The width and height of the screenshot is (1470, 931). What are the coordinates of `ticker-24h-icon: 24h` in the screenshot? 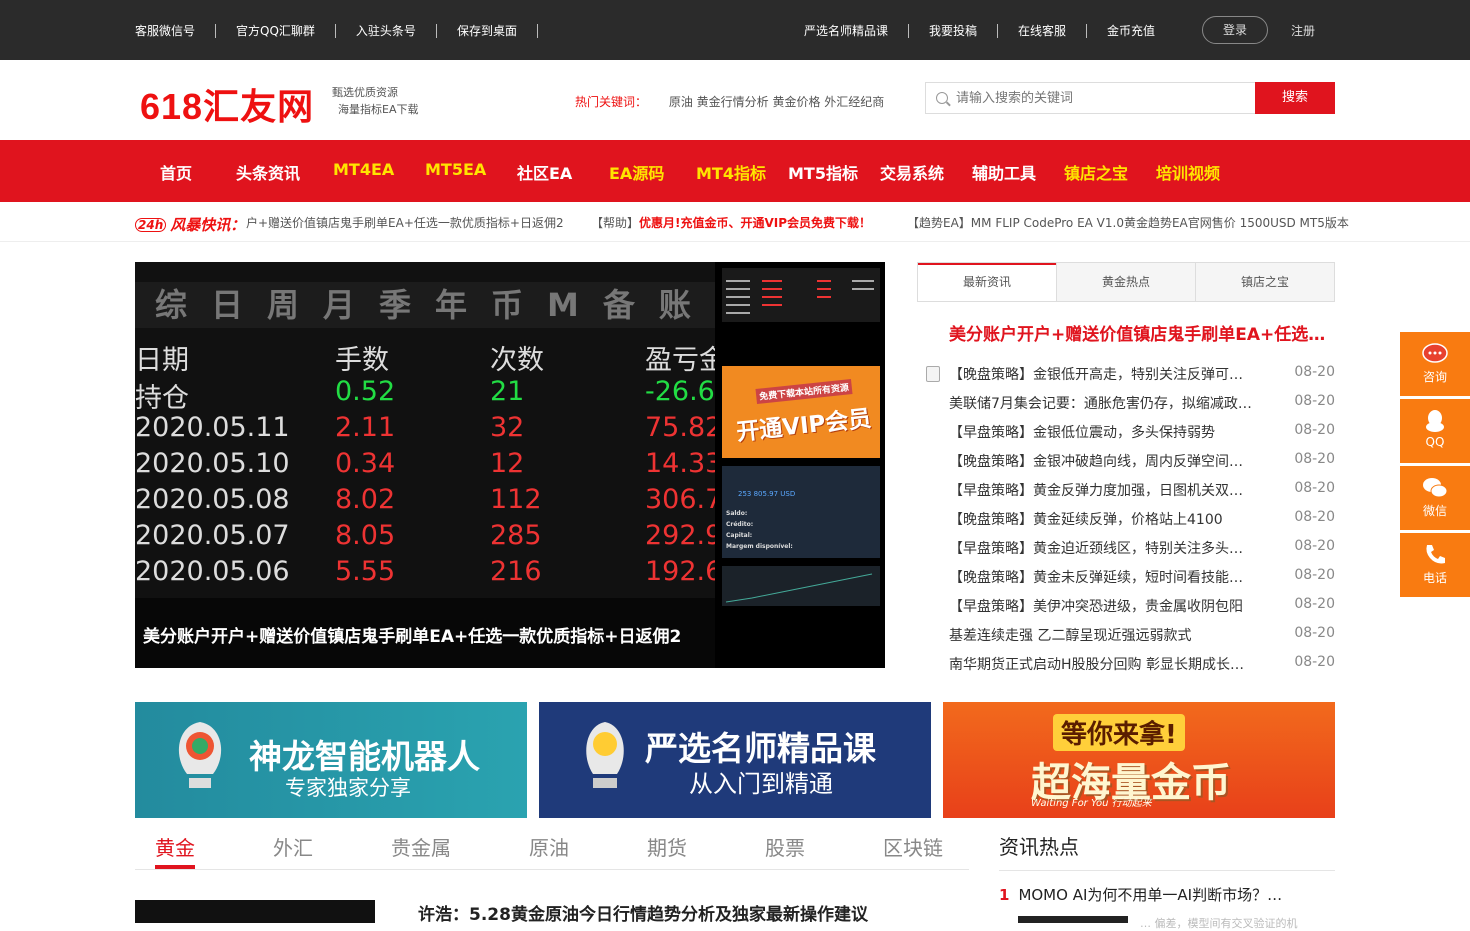 It's located at (151, 224).